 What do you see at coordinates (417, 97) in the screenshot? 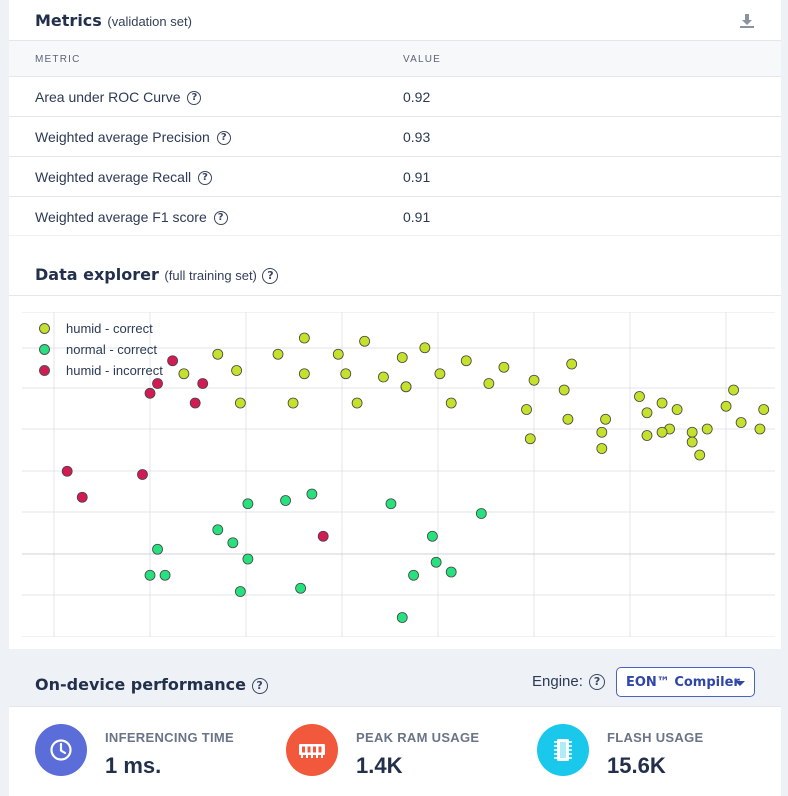
I see `metric-value: 0.92` at bounding box center [417, 97].